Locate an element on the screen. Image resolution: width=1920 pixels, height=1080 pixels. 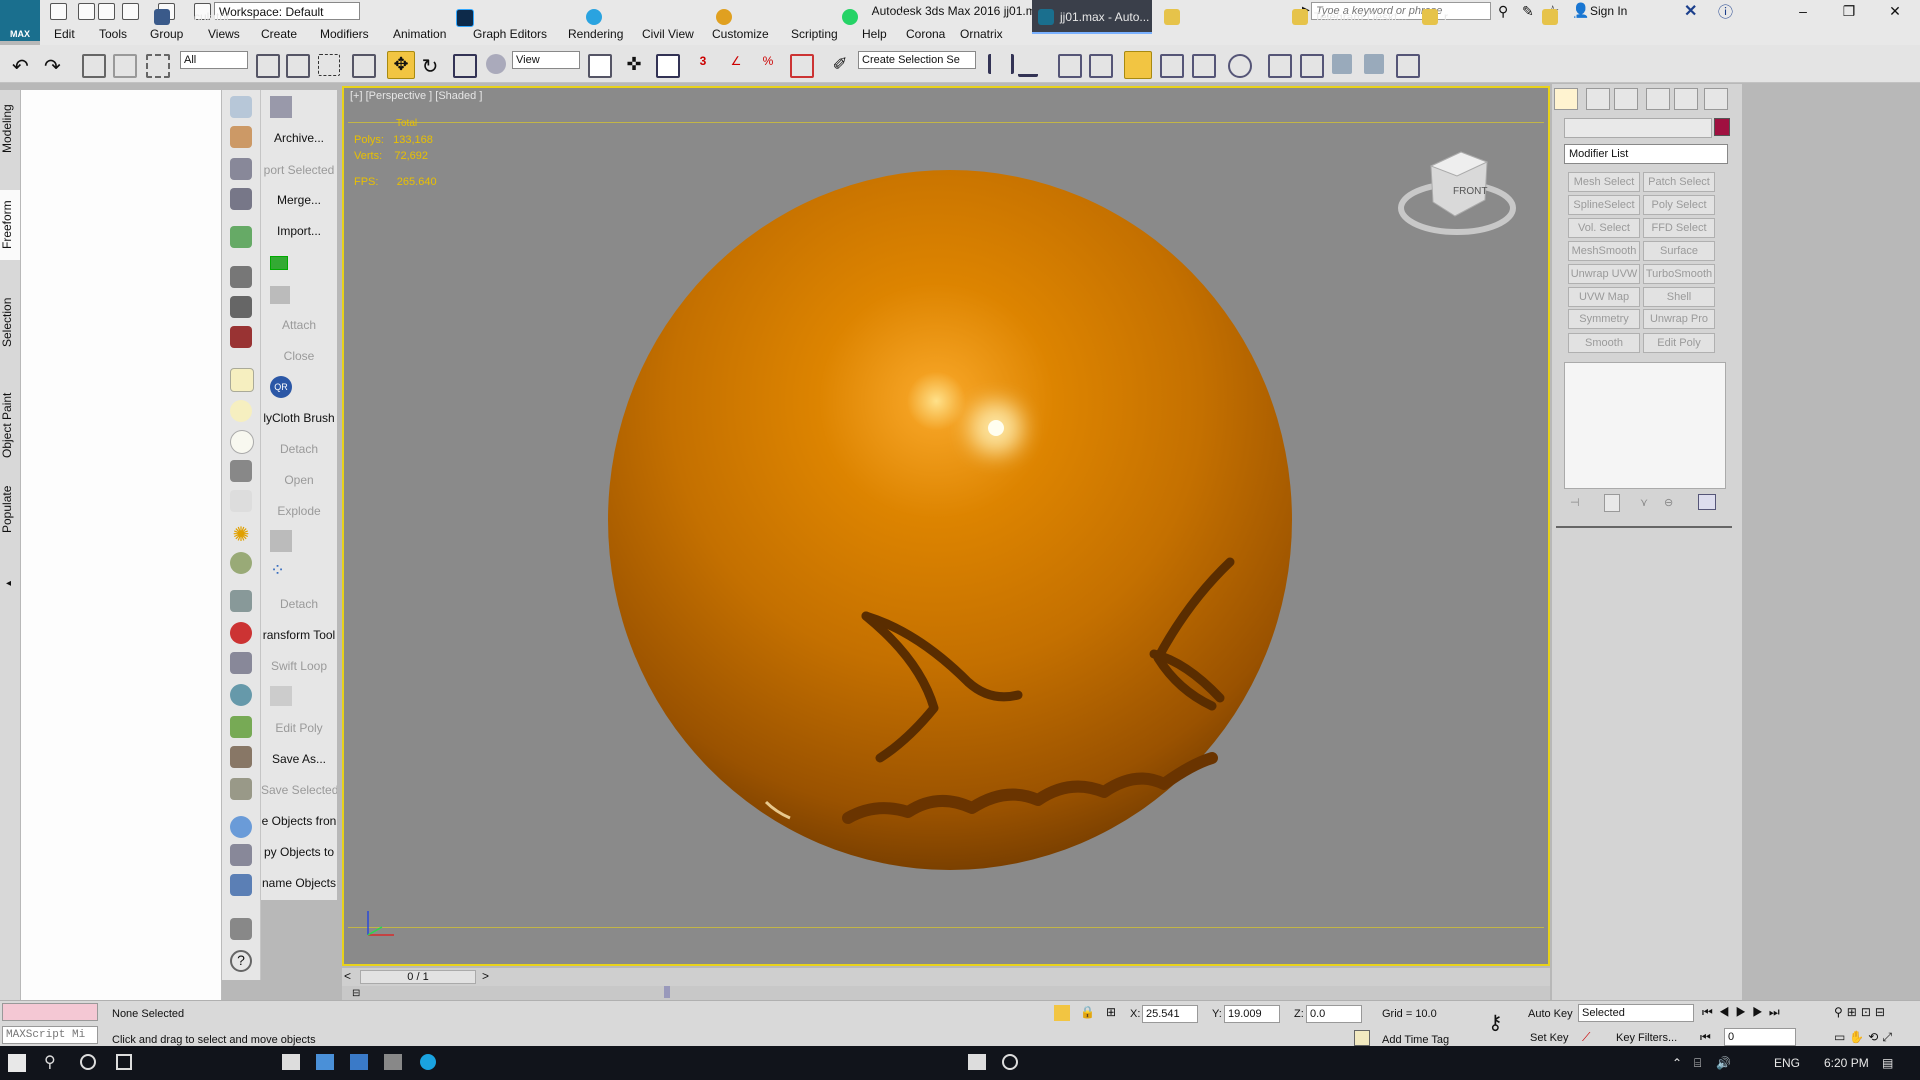
percent-snap-icon: % is located at coordinates (768, 64).